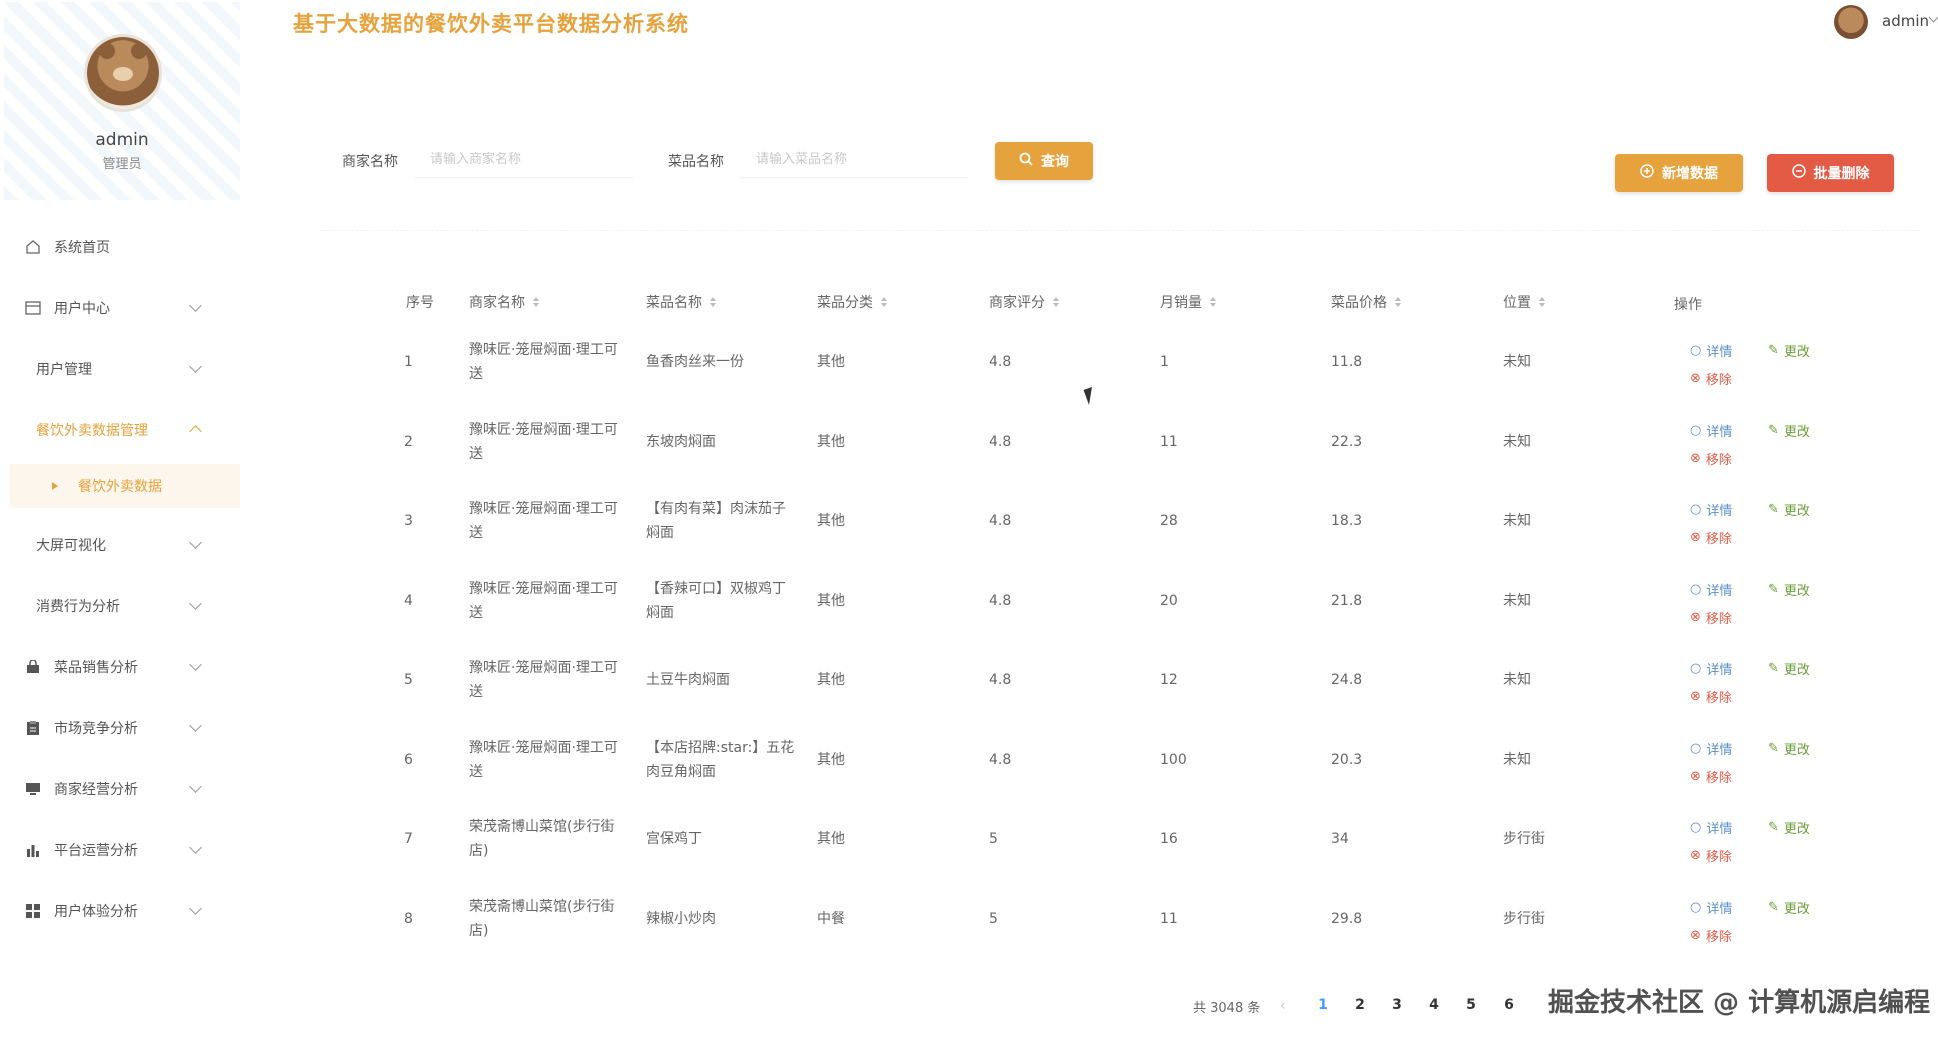 The image size is (1938, 1041). Describe the element at coordinates (1323, 1005) in the screenshot. I see `page-1: 1` at that location.